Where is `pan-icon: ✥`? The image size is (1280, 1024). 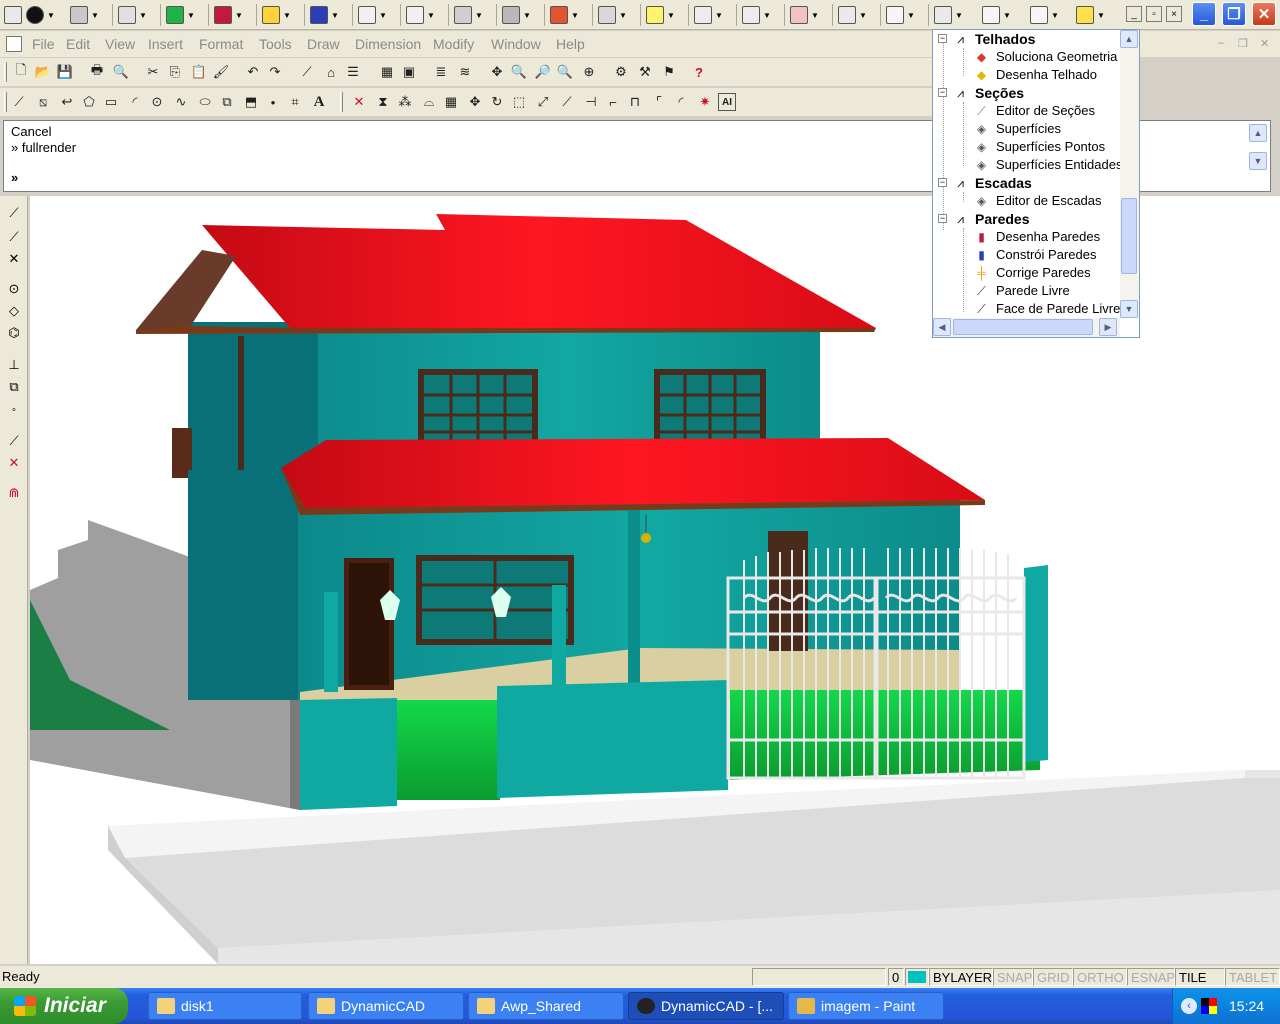
pan-icon: ✥ is located at coordinates (497, 72).